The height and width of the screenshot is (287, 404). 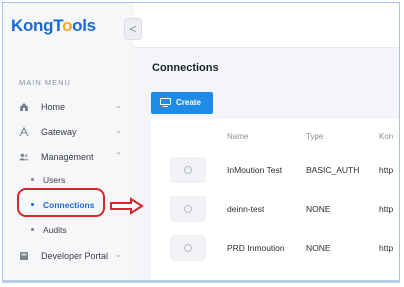 What do you see at coordinates (84, 25) in the screenshot?
I see `logo-text-ols: ols` at bounding box center [84, 25].